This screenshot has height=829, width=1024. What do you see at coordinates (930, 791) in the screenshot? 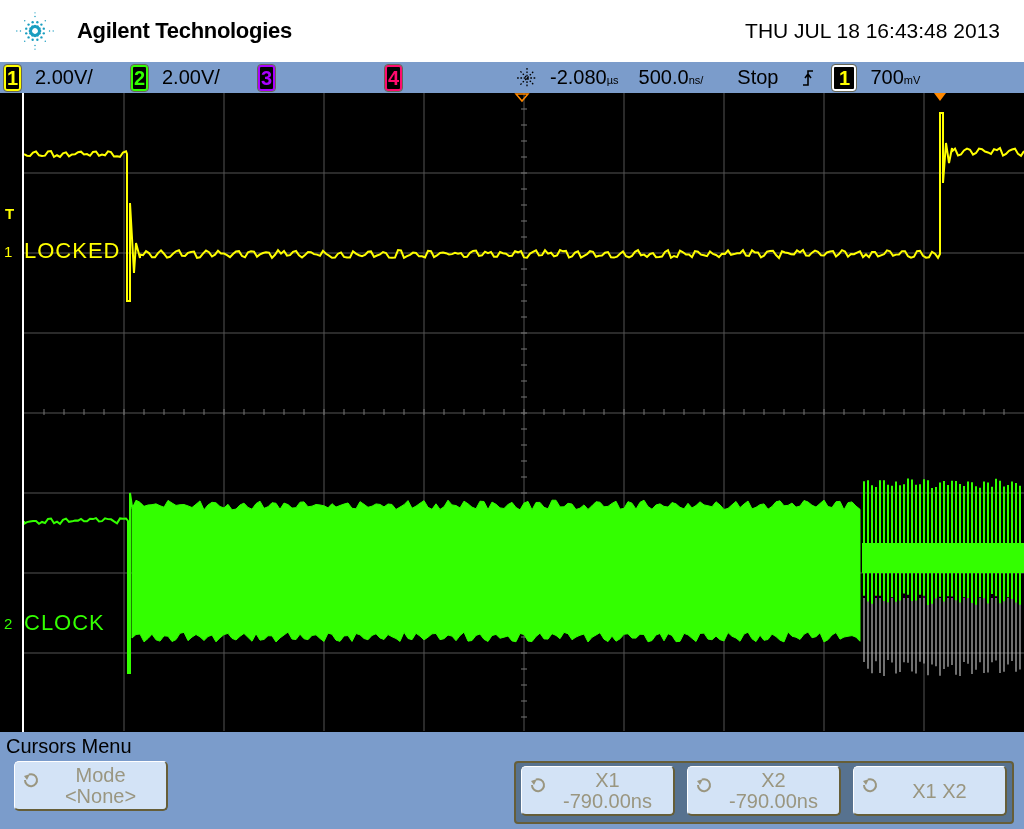
I see `softkey: X1 X2` at bounding box center [930, 791].